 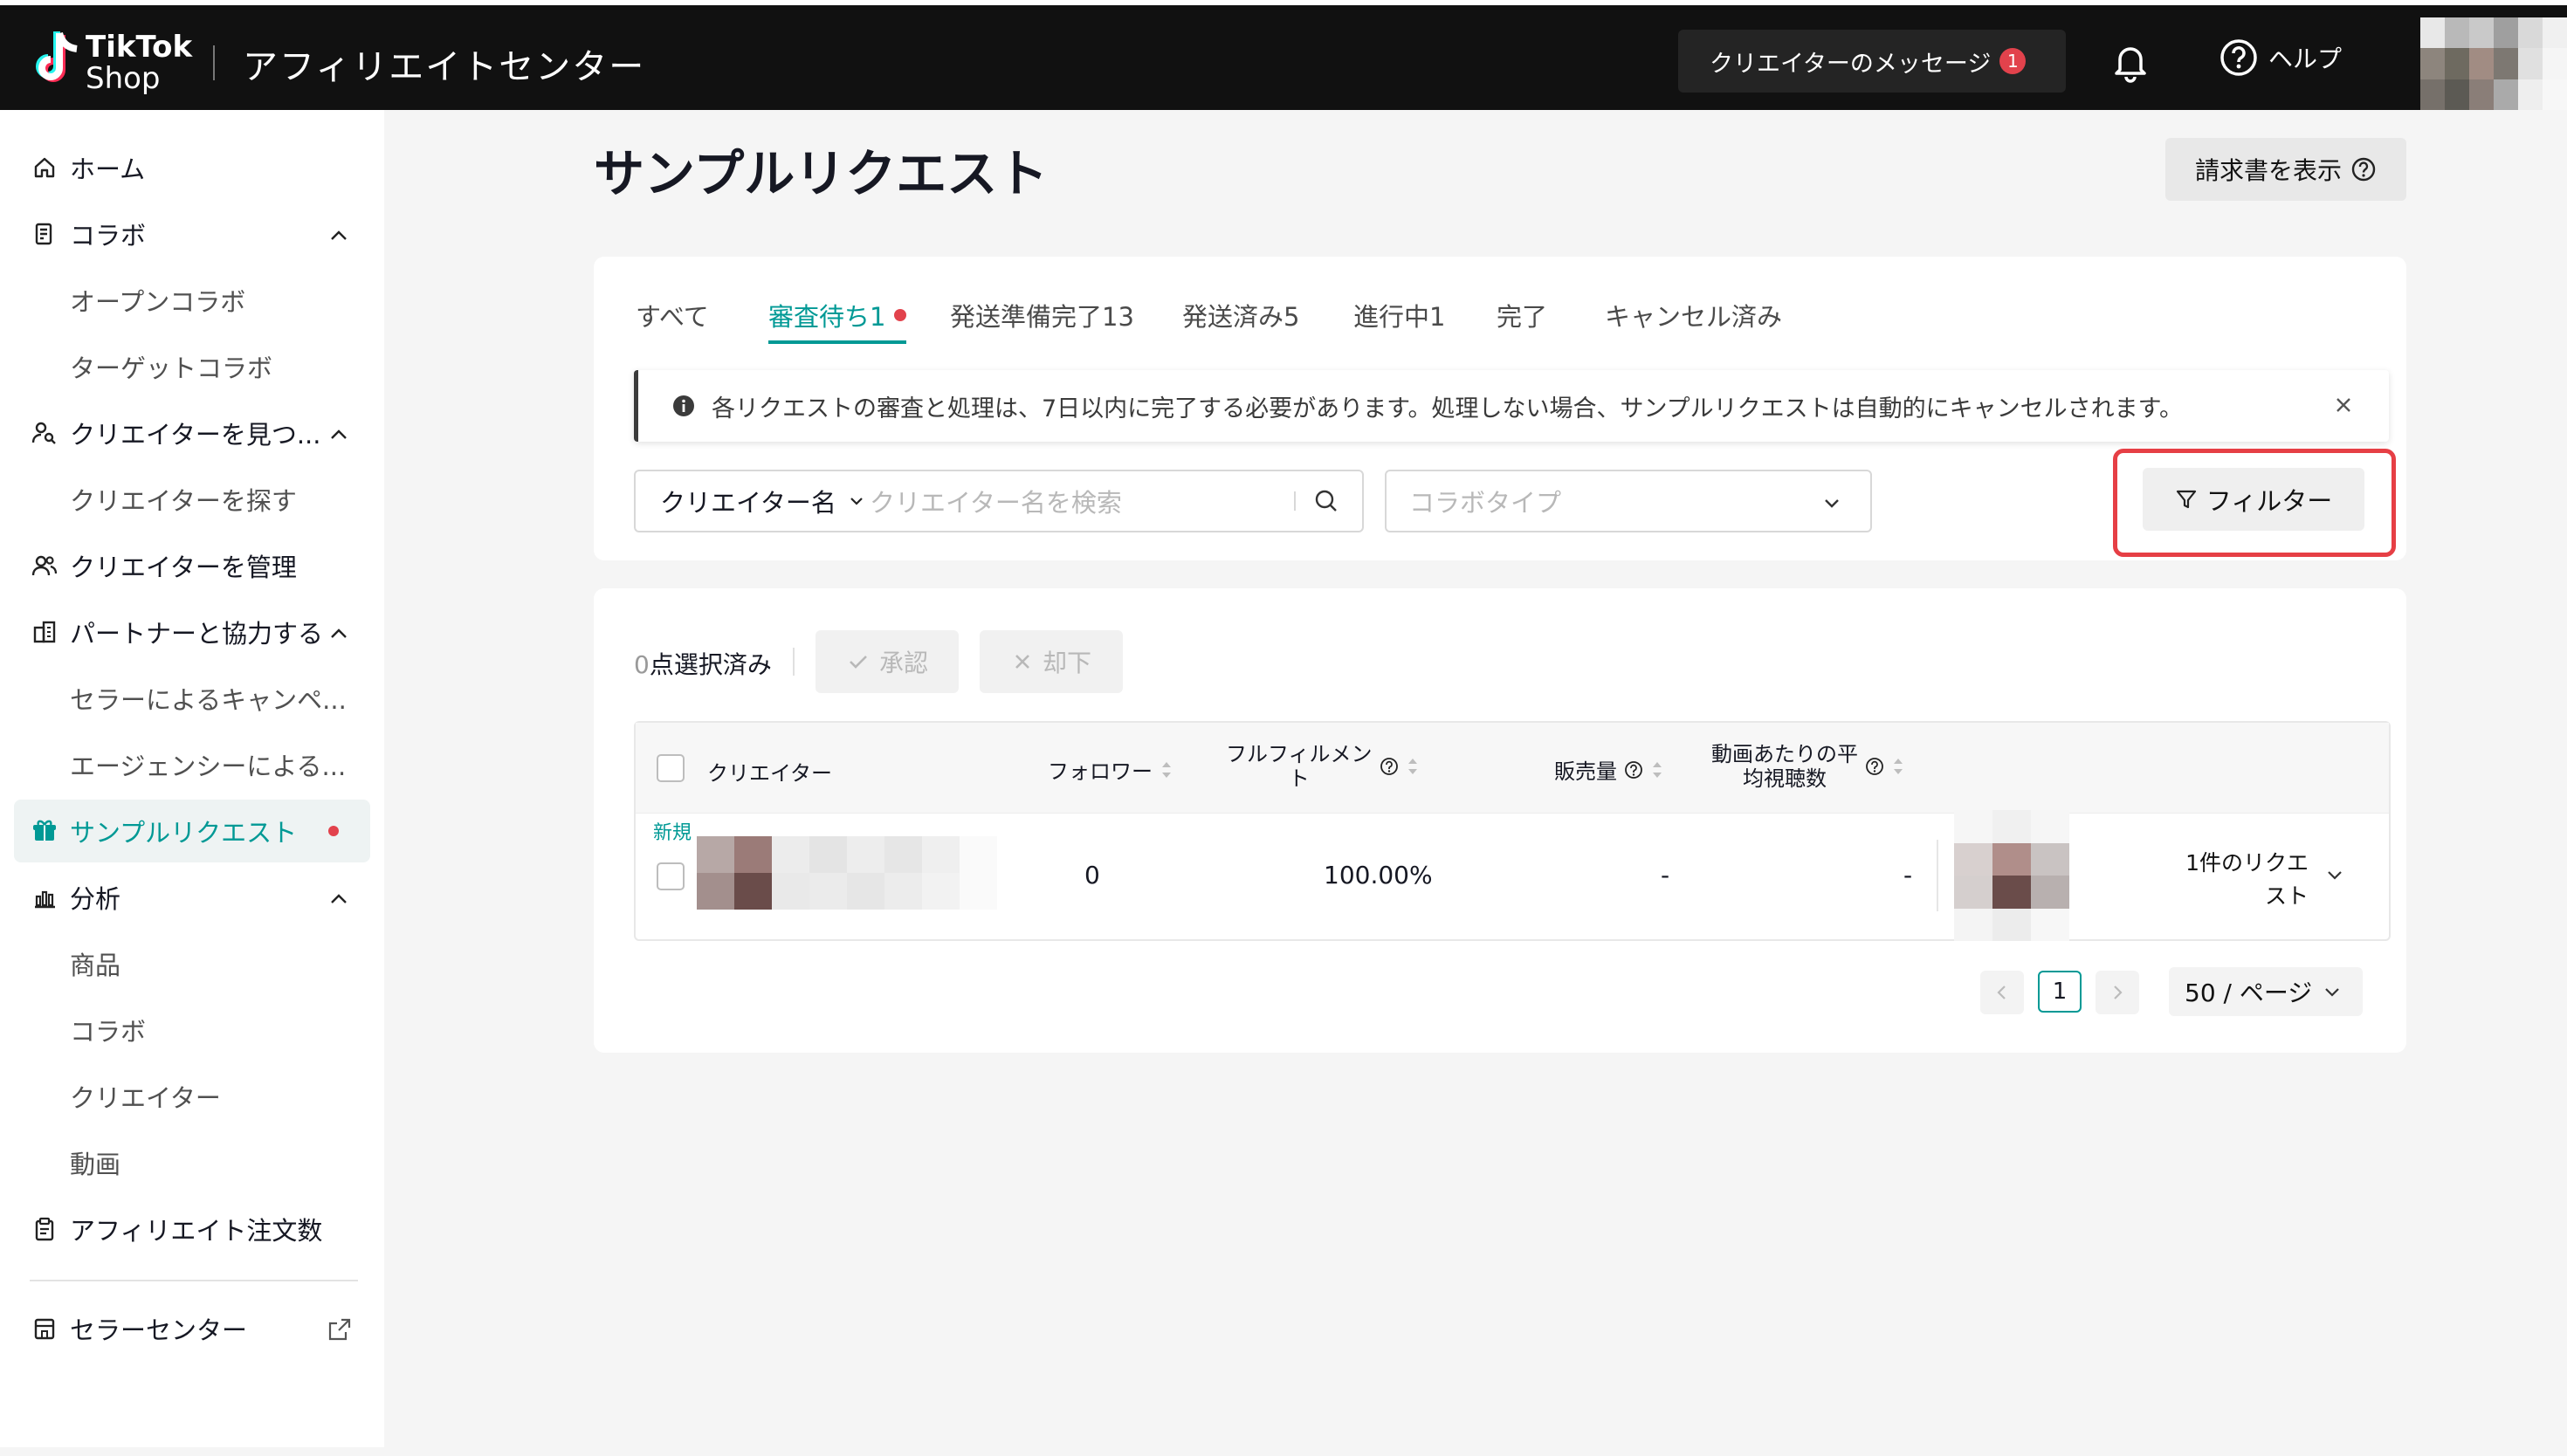 I want to click on search-icon, so click(x=1326, y=501).